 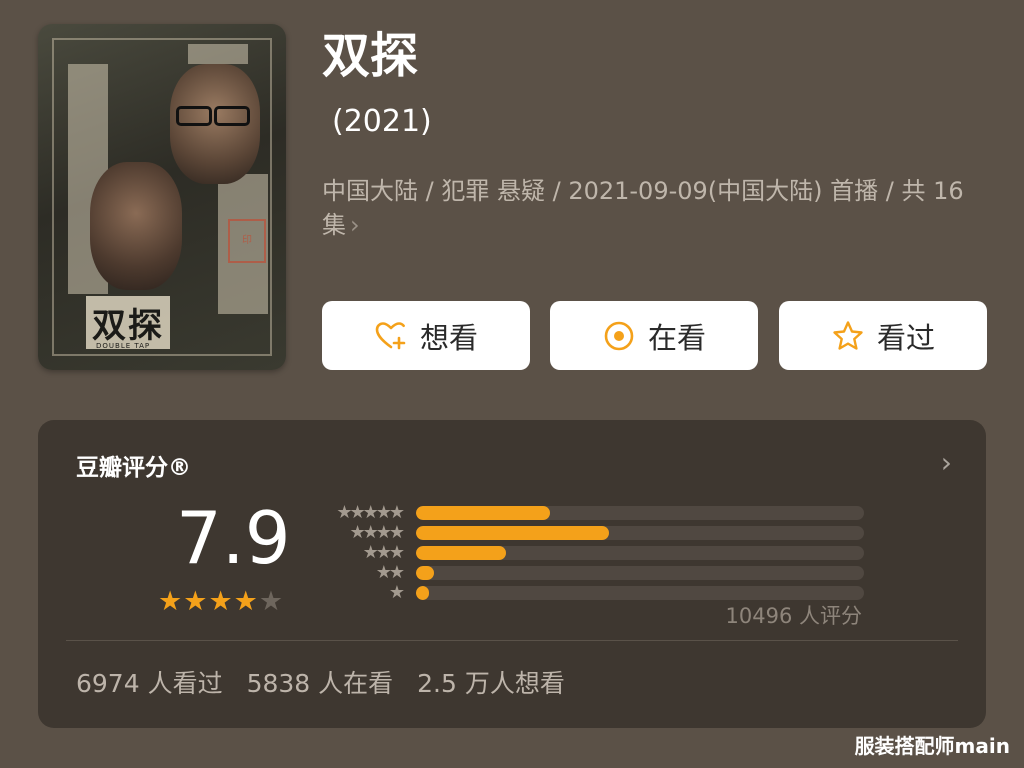 I want to click on distribution-stars-label: ★★★★, so click(x=377, y=532).